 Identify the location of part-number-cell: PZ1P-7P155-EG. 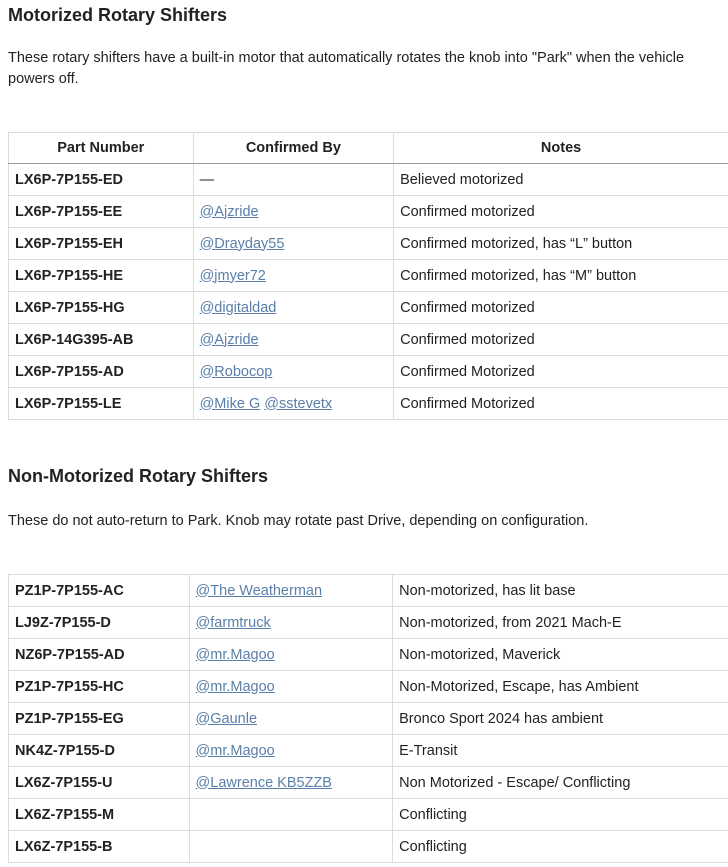
(99, 718).